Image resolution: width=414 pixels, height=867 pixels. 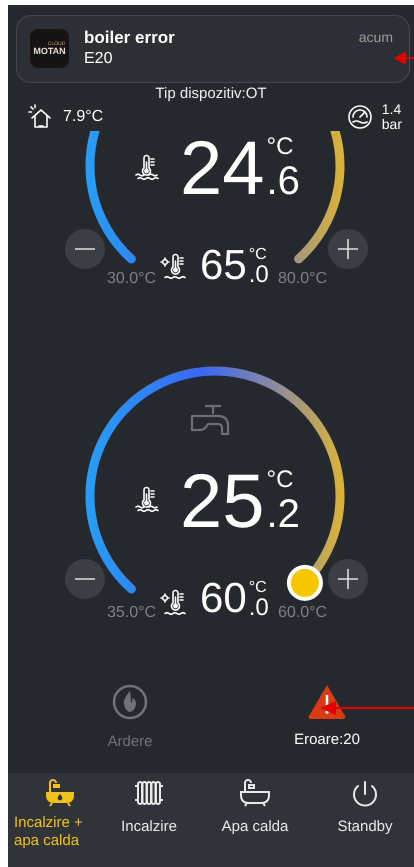 What do you see at coordinates (303, 279) in the screenshot?
I see `maximum-temperature: 80.0°C` at bounding box center [303, 279].